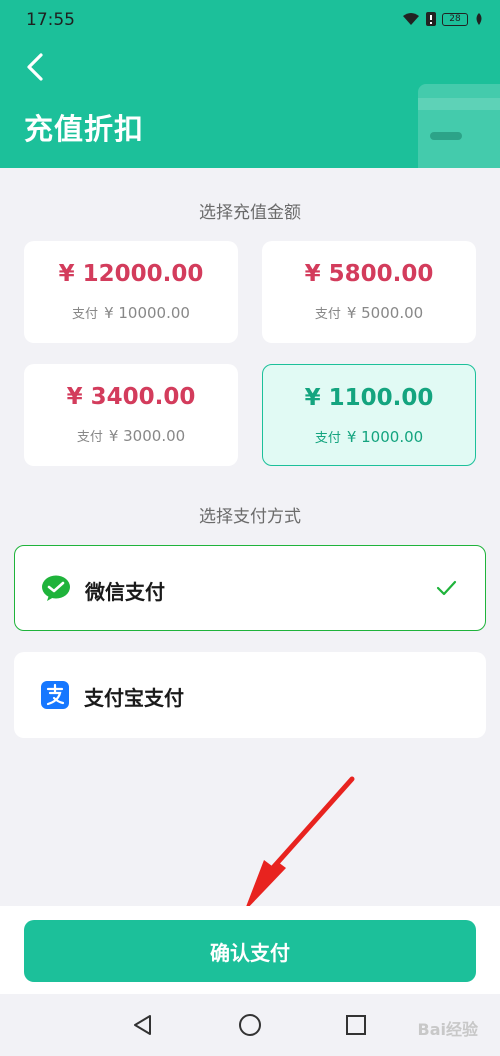  I want to click on pay-amount: ¥ 3000.00, so click(147, 436).